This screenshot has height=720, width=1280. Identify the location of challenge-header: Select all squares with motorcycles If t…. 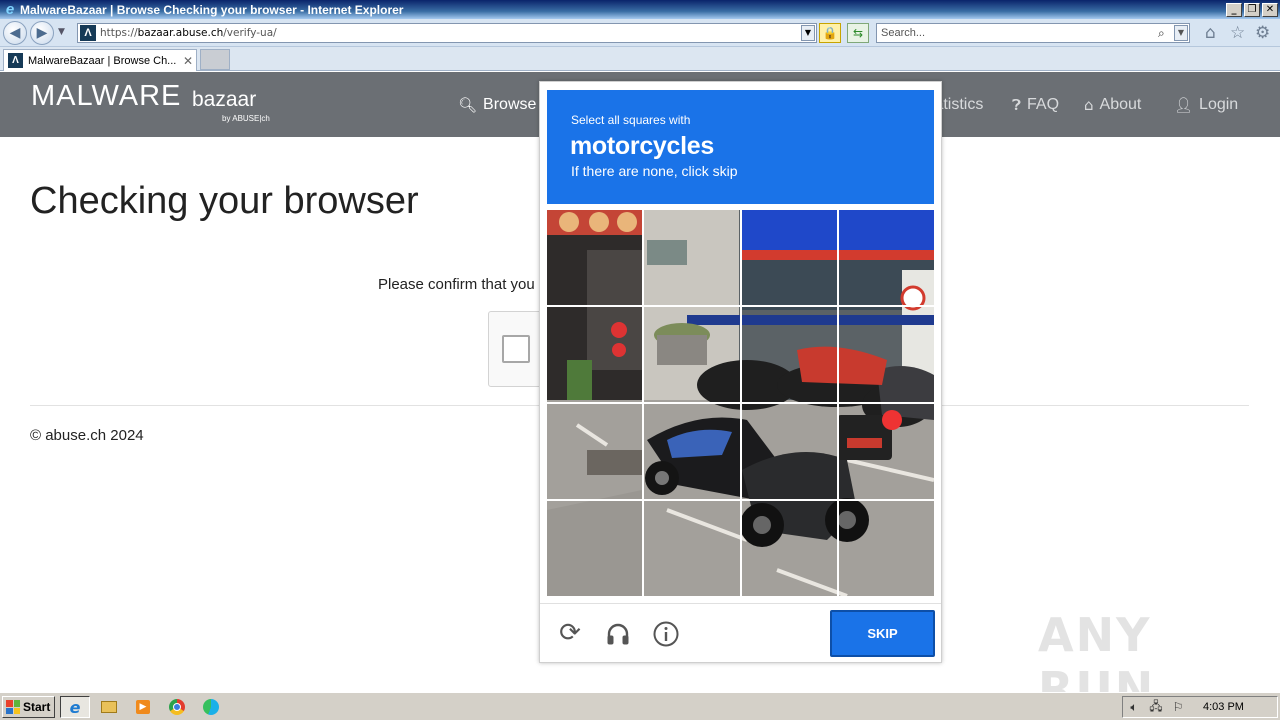
(740, 147).